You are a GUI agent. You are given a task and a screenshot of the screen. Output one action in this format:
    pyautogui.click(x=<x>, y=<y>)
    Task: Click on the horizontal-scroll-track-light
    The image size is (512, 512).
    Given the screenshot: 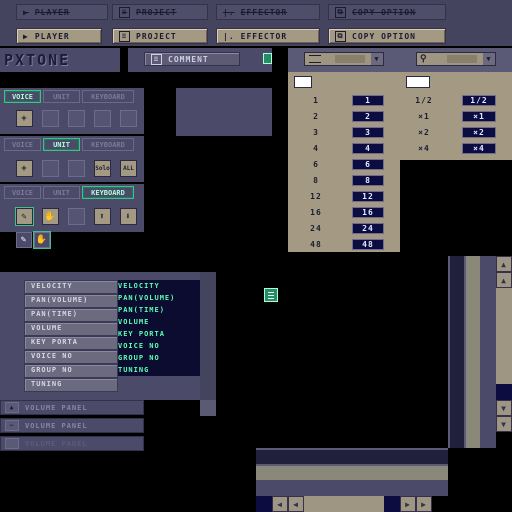 What is the action you would take?
    pyautogui.click(x=352, y=472)
    